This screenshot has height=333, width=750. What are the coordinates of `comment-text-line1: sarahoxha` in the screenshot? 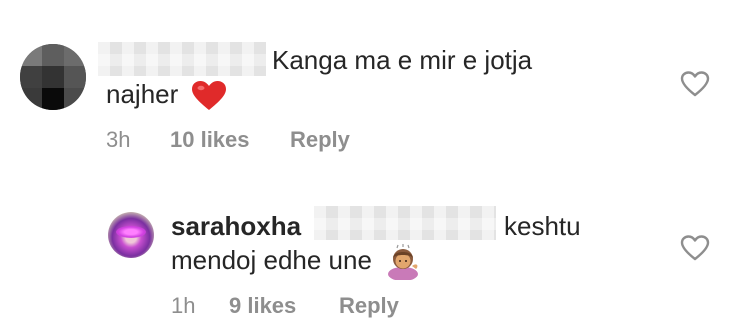 It's located at (236, 226).